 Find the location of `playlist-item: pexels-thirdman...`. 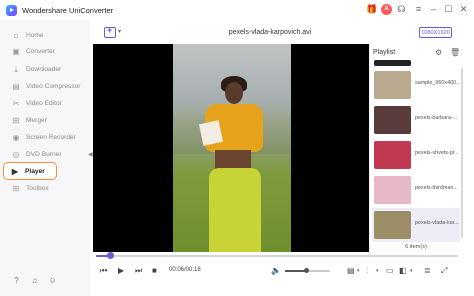

playlist-item: pexels-thirdman... is located at coordinates (416, 190).